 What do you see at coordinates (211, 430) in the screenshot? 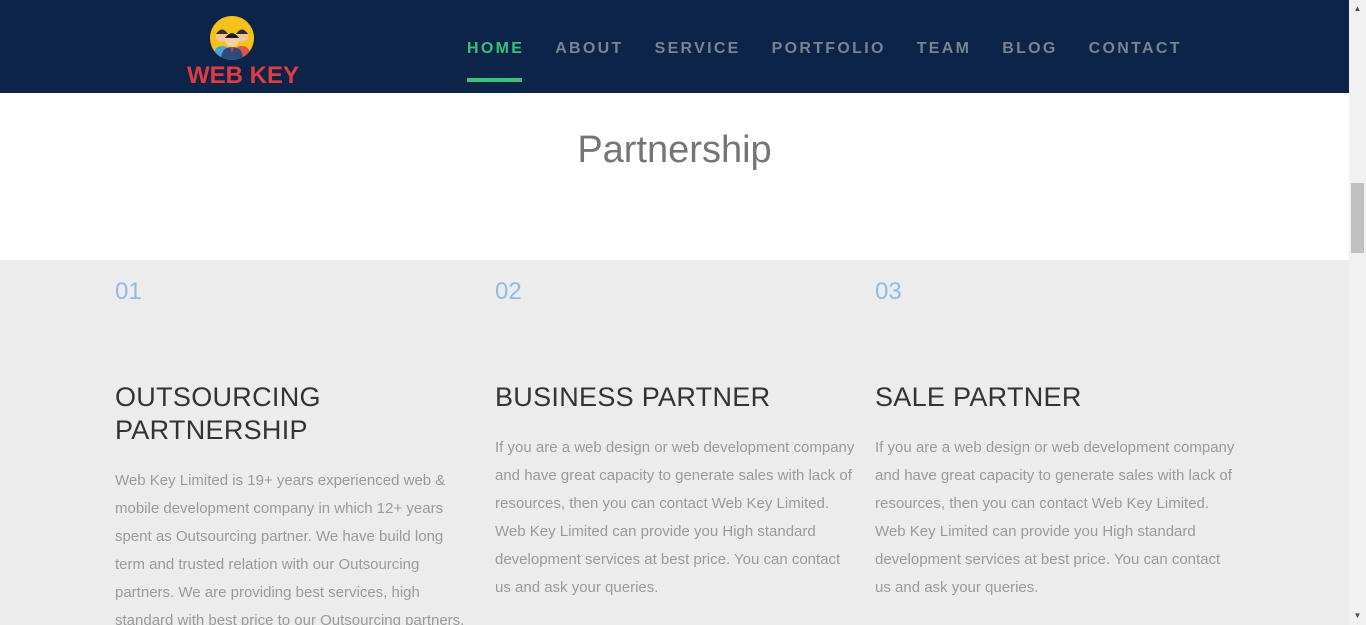
I see `card-title-line: PARTNERSHIP` at bounding box center [211, 430].